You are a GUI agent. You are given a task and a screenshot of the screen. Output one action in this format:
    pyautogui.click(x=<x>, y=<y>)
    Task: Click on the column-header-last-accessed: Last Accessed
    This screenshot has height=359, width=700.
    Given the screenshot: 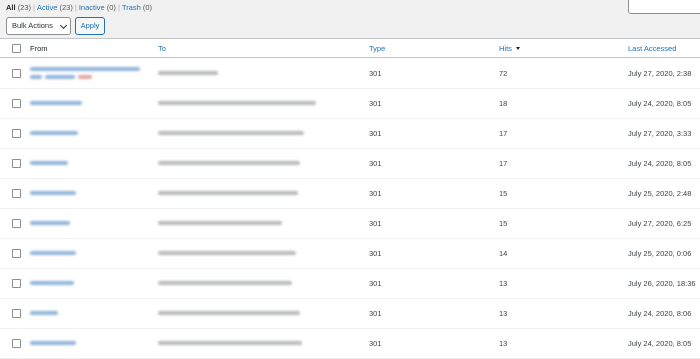 What is the action you would take?
    pyautogui.click(x=652, y=48)
    